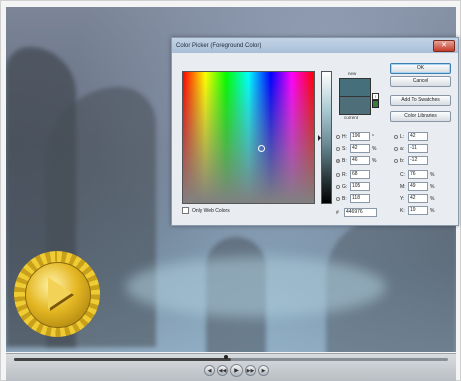 The width and height of the screenshot is (461, 381). What do you see at coordinates (374, 148) in the screenshot?
I see `saturation-unit: %` at bounding box center [374, 148].